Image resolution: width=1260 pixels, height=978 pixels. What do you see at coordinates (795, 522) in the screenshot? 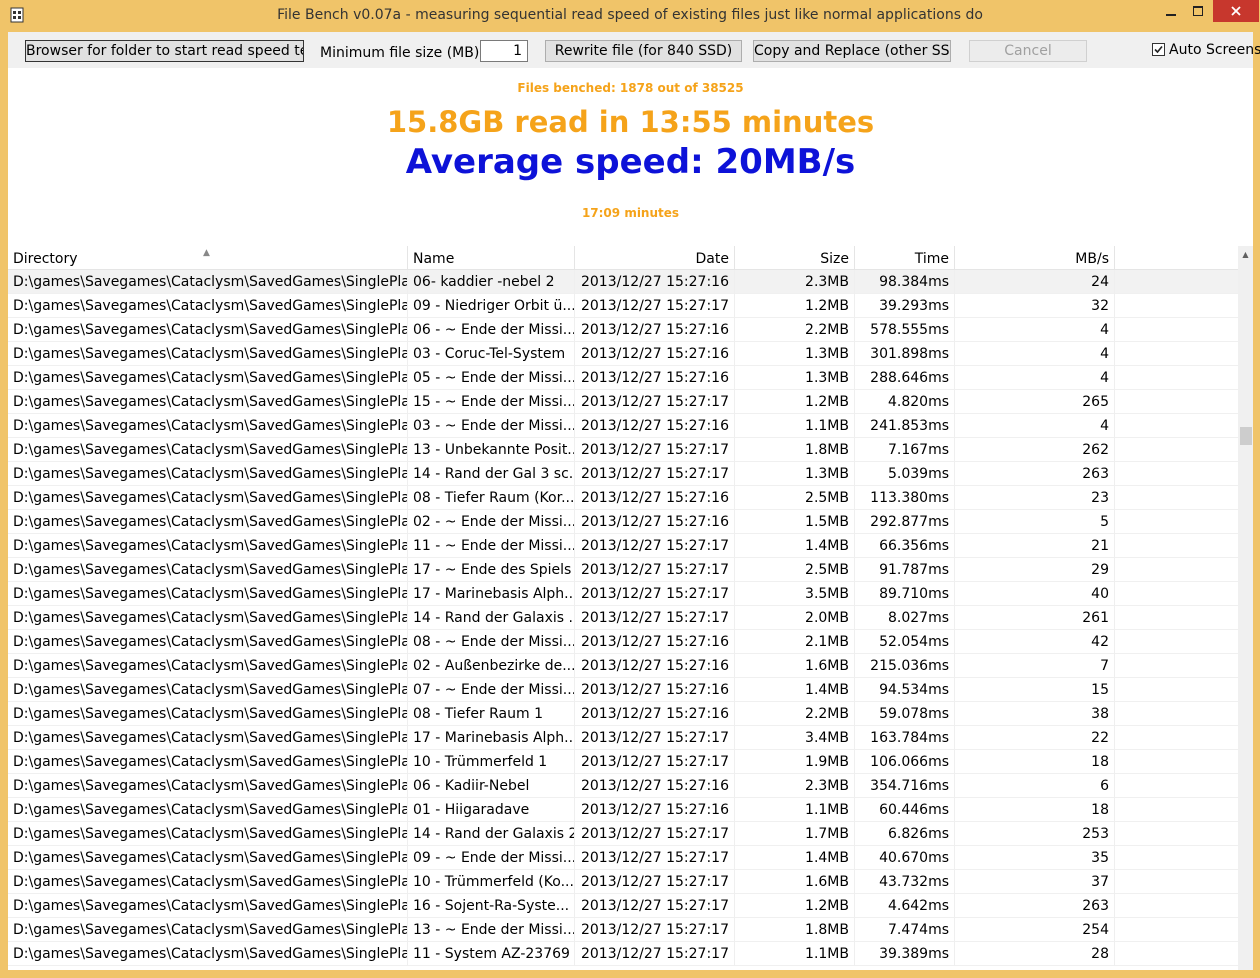
I see `cell-size: 1.5MB` at bounding box center [795, 522].